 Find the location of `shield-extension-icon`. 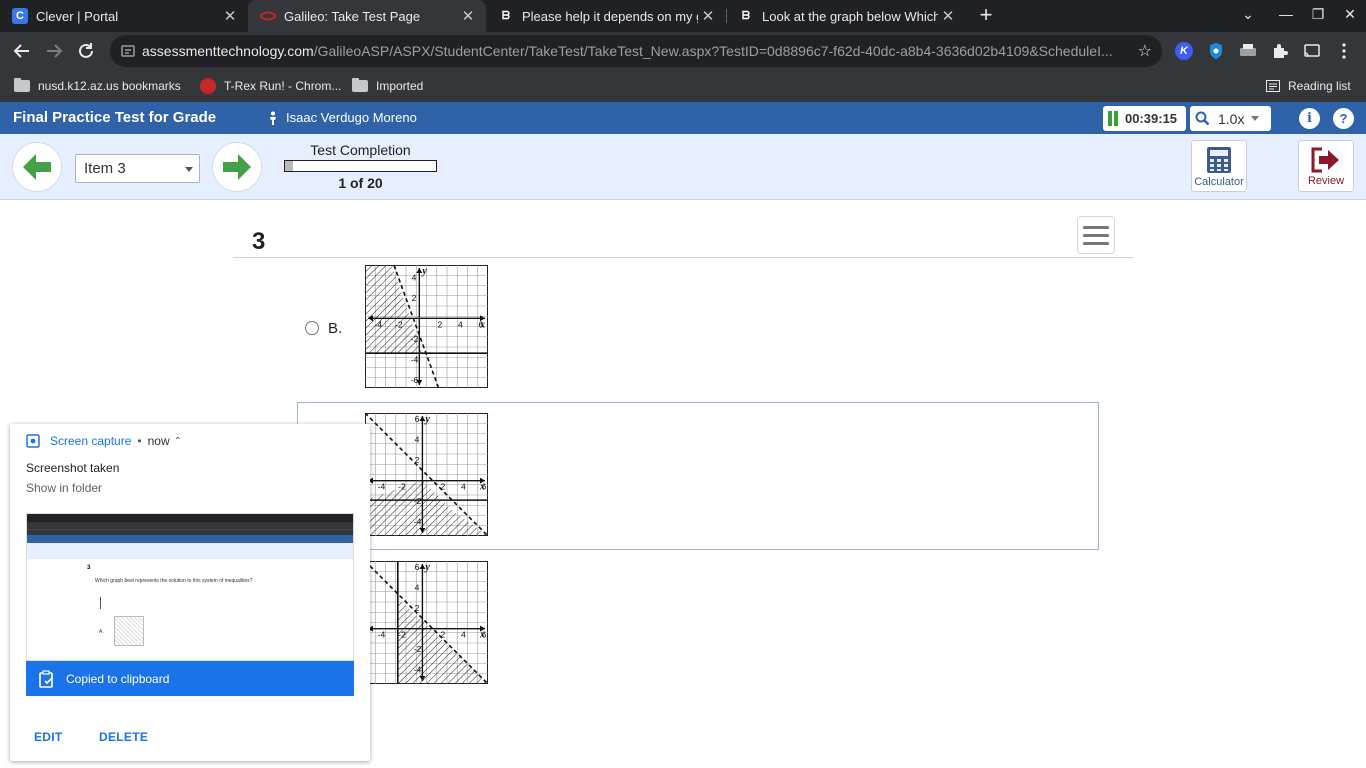

shield-extension-icon is located at coordinates (1216, 51).